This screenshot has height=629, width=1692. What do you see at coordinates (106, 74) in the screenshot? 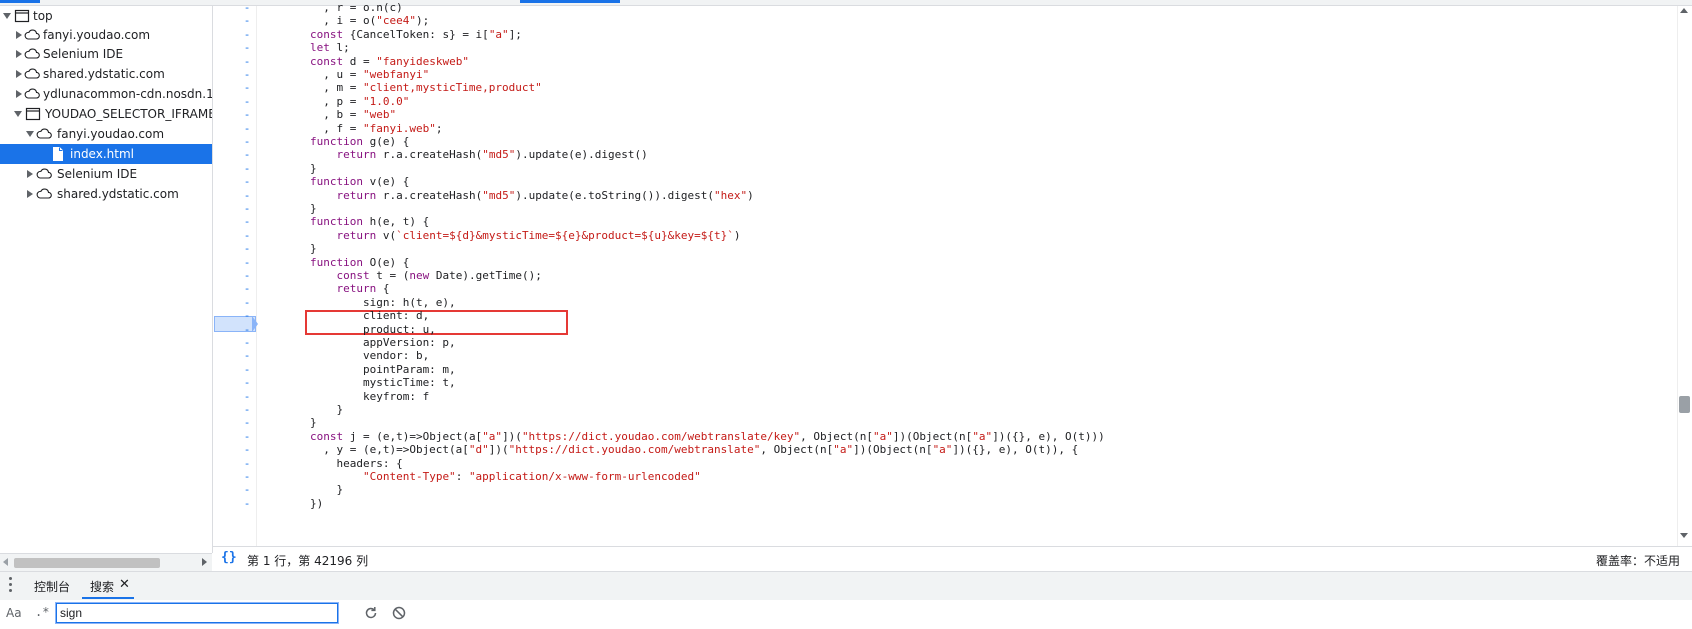
I see `tree-item-shared-ydstatic: shared.ydstatic.com` at bounding box center [106, 74].